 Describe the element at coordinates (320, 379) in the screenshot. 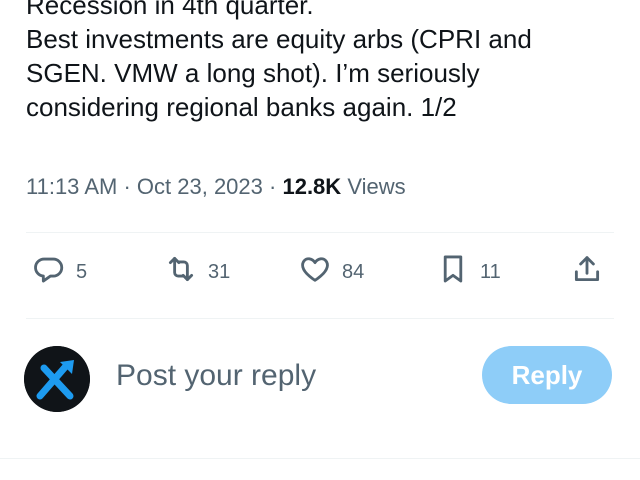

I see `reply-composer: Post your reply Reply` at that location.